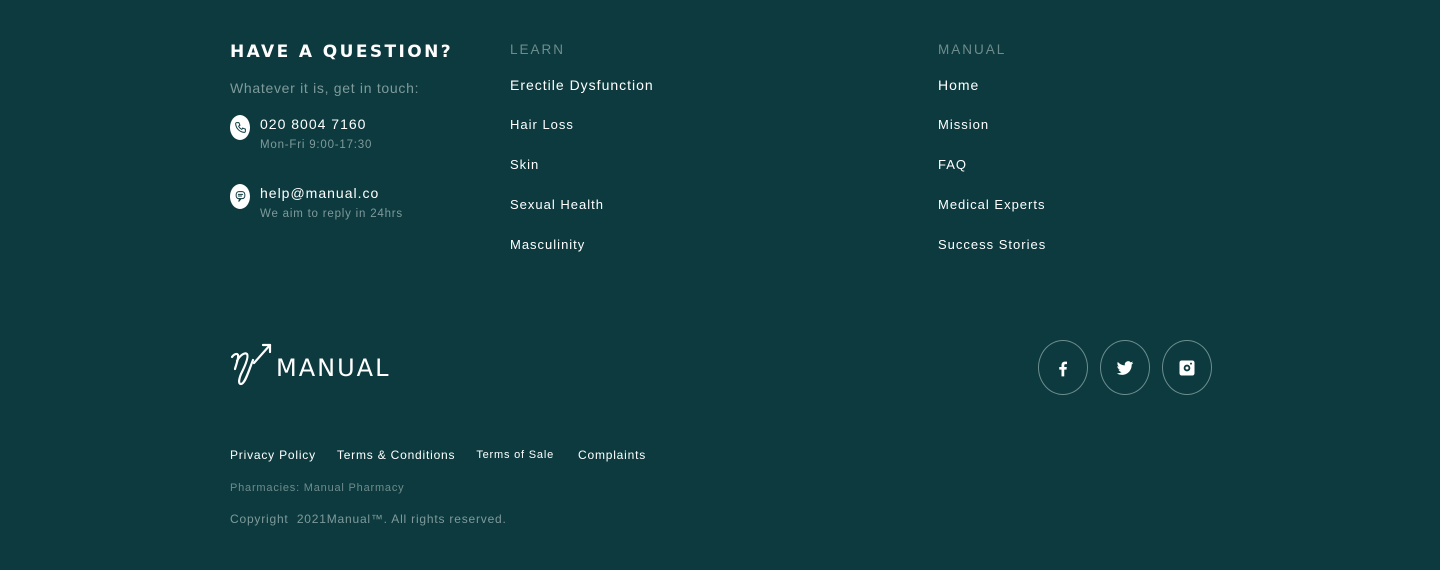 The width and height of the screenshot is (1440, 570). What do you see at coordinates (992, 95) in the screenshot?
I see `manual-link-home: Home` at bounding box center [992, 95].